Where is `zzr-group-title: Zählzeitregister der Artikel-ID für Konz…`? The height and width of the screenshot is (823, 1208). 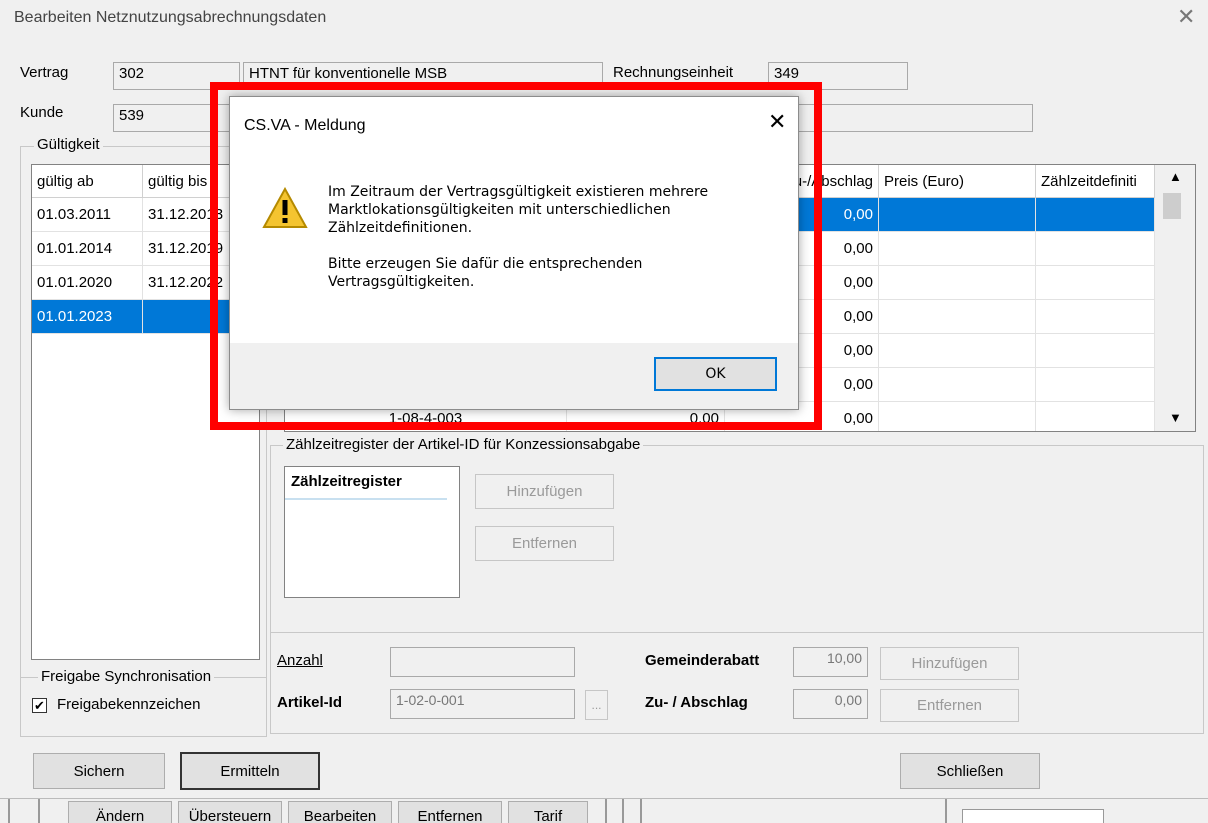
zzr-group-title: Zählzeitregister der Artikel-ID für Konz… is located at coordinates (463, 444).